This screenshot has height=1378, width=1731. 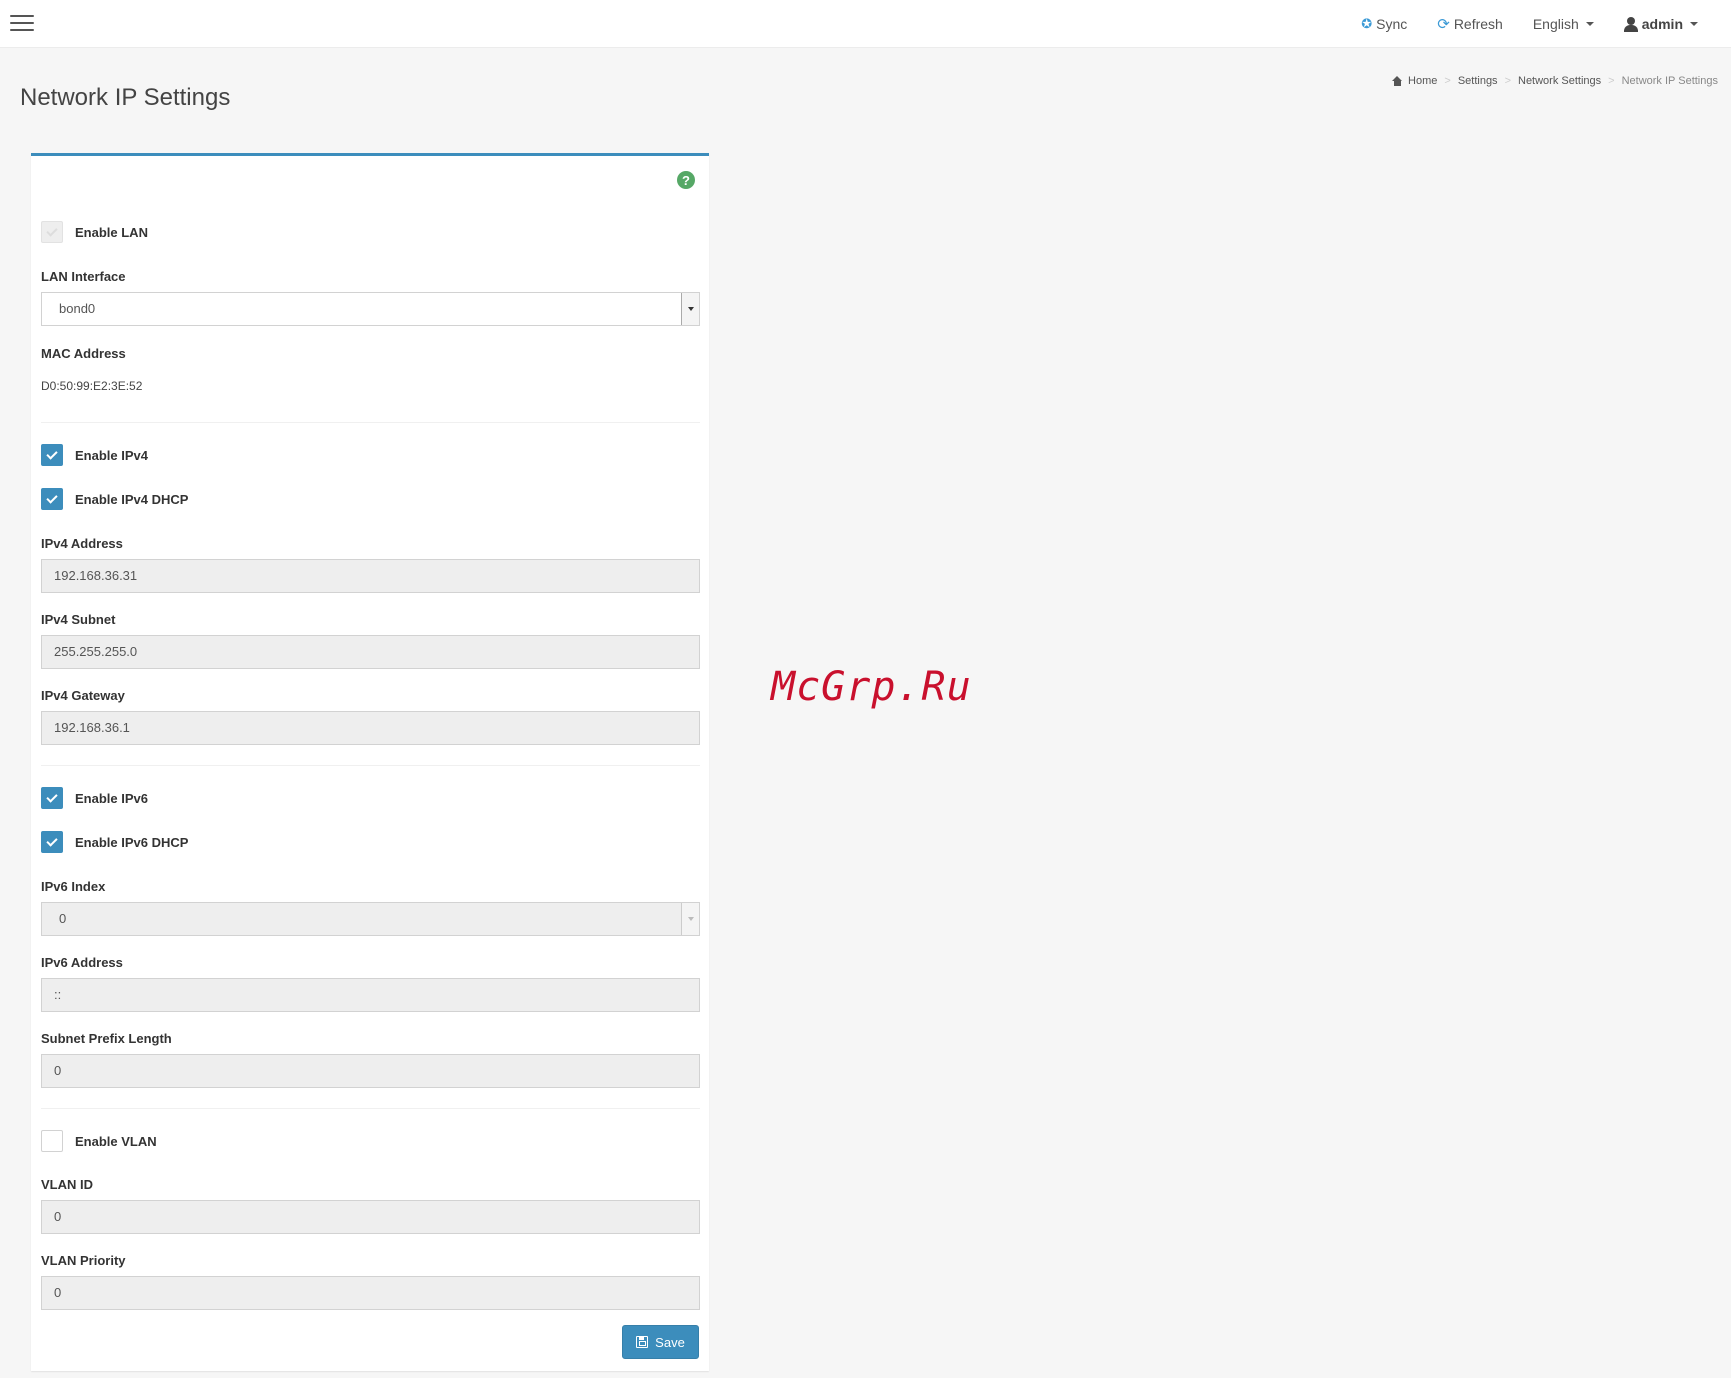 I want to click on lan-interface-value: bond0, so click(x=77, y=308).